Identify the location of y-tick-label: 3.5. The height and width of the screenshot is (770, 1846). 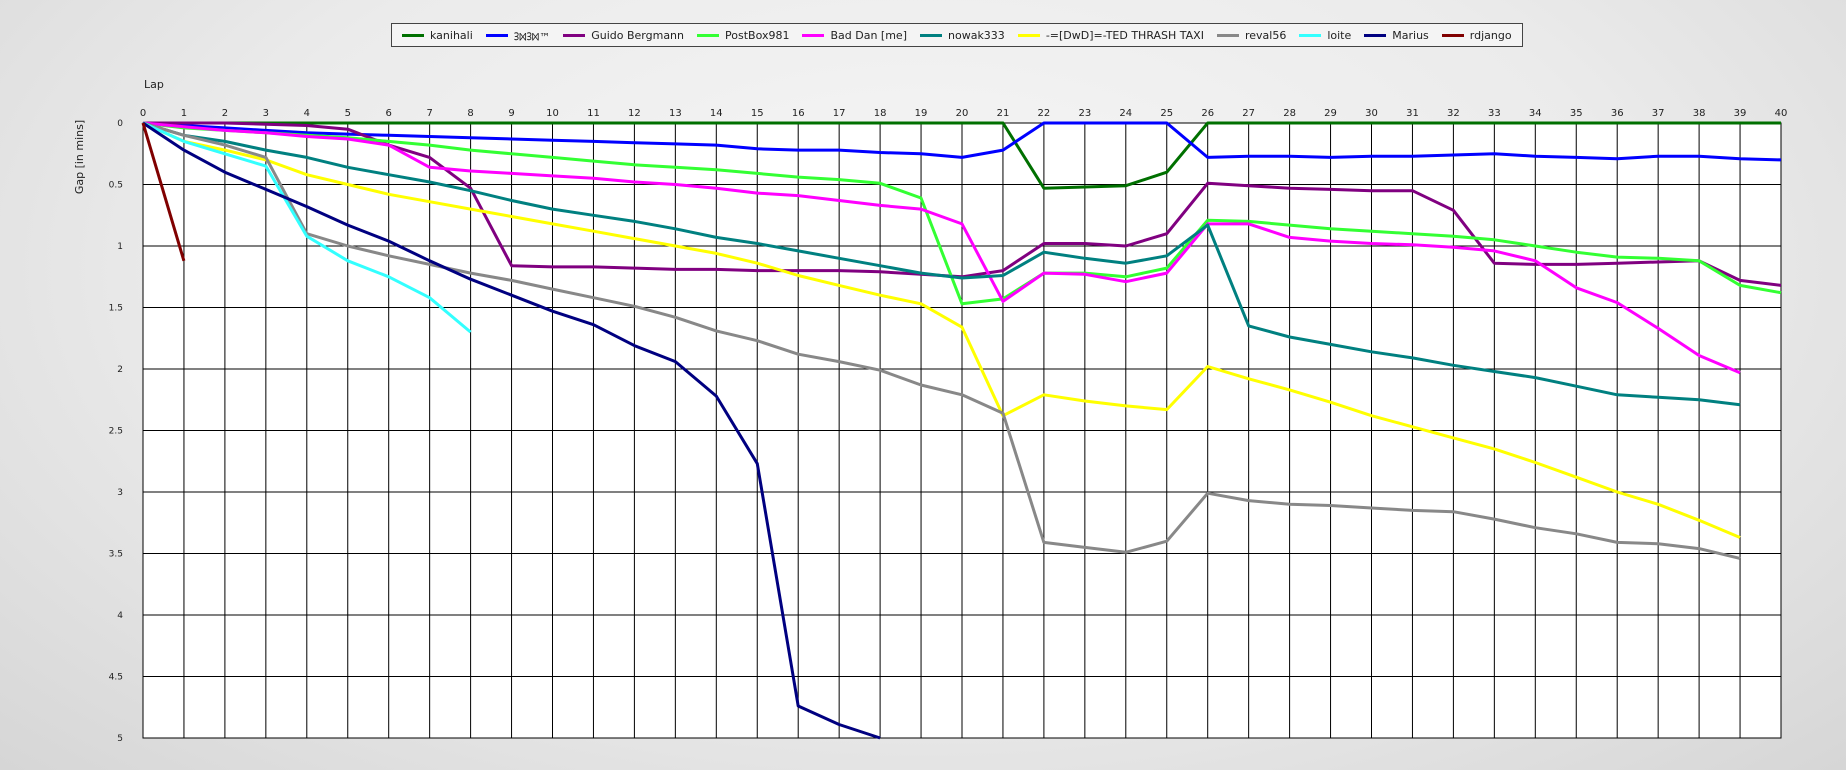
(116, 555).